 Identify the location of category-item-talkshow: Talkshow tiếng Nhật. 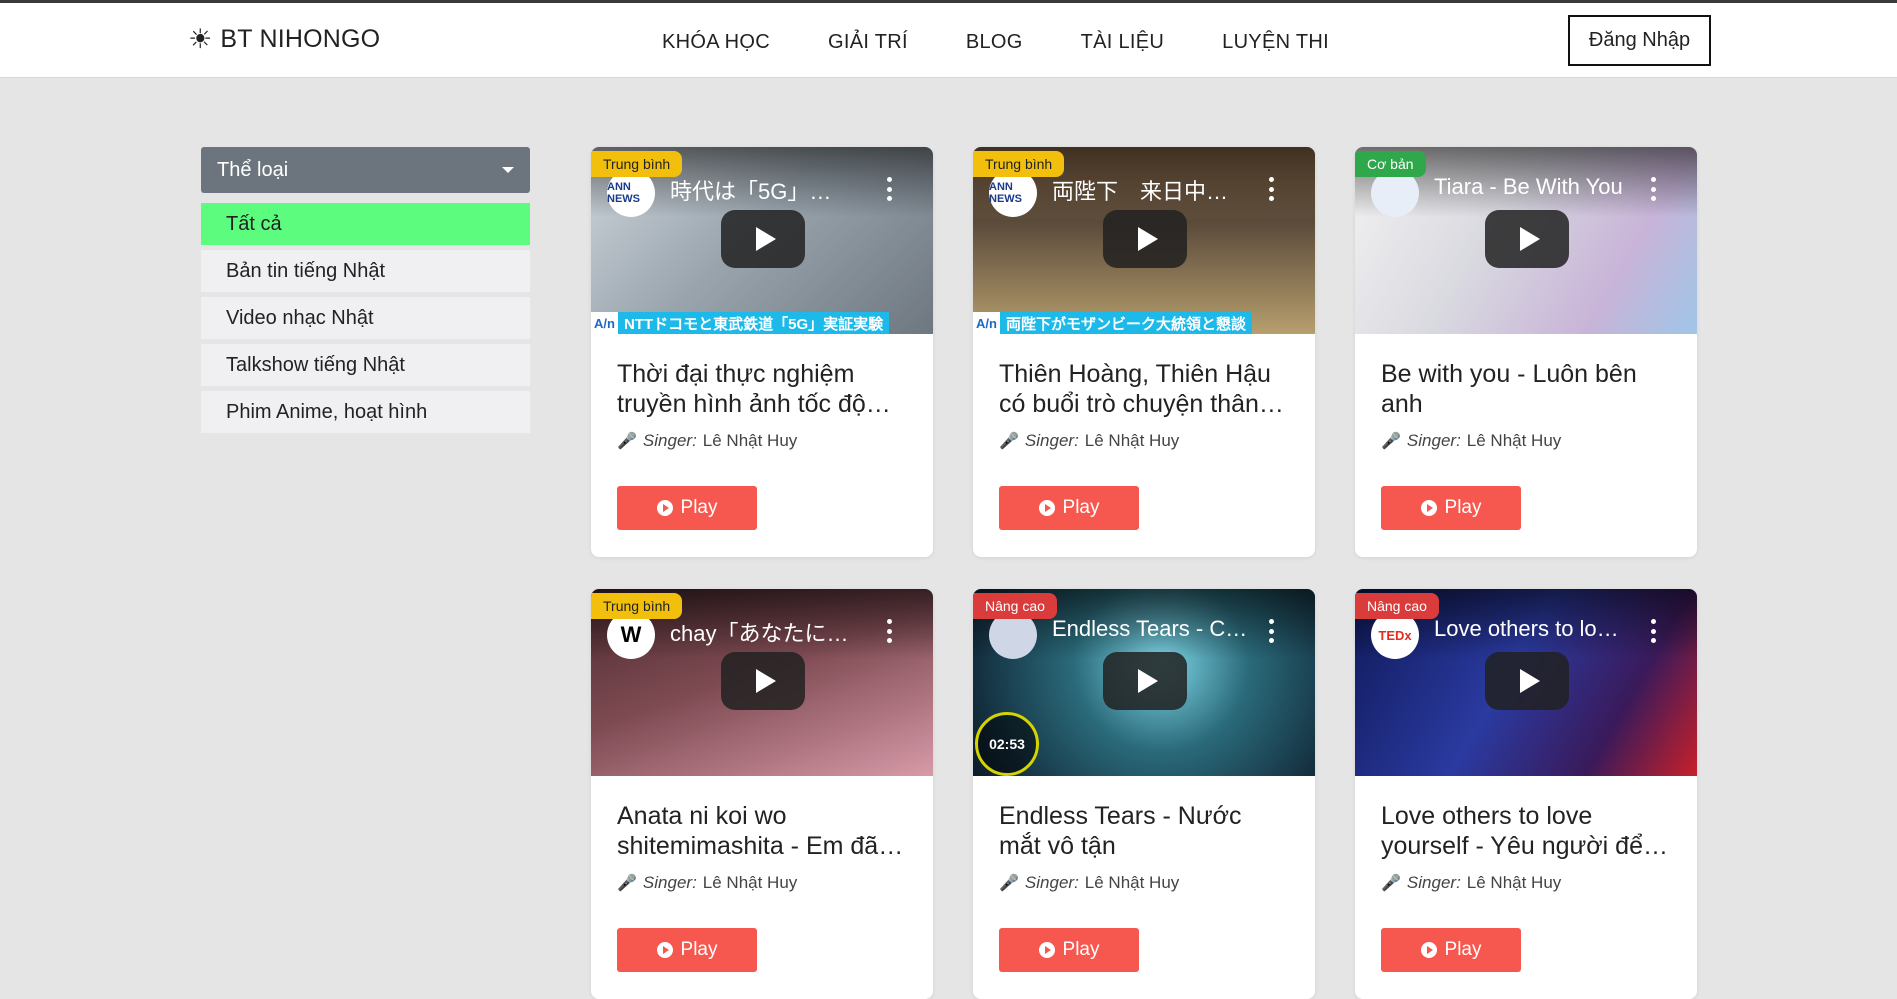
(365, 365).